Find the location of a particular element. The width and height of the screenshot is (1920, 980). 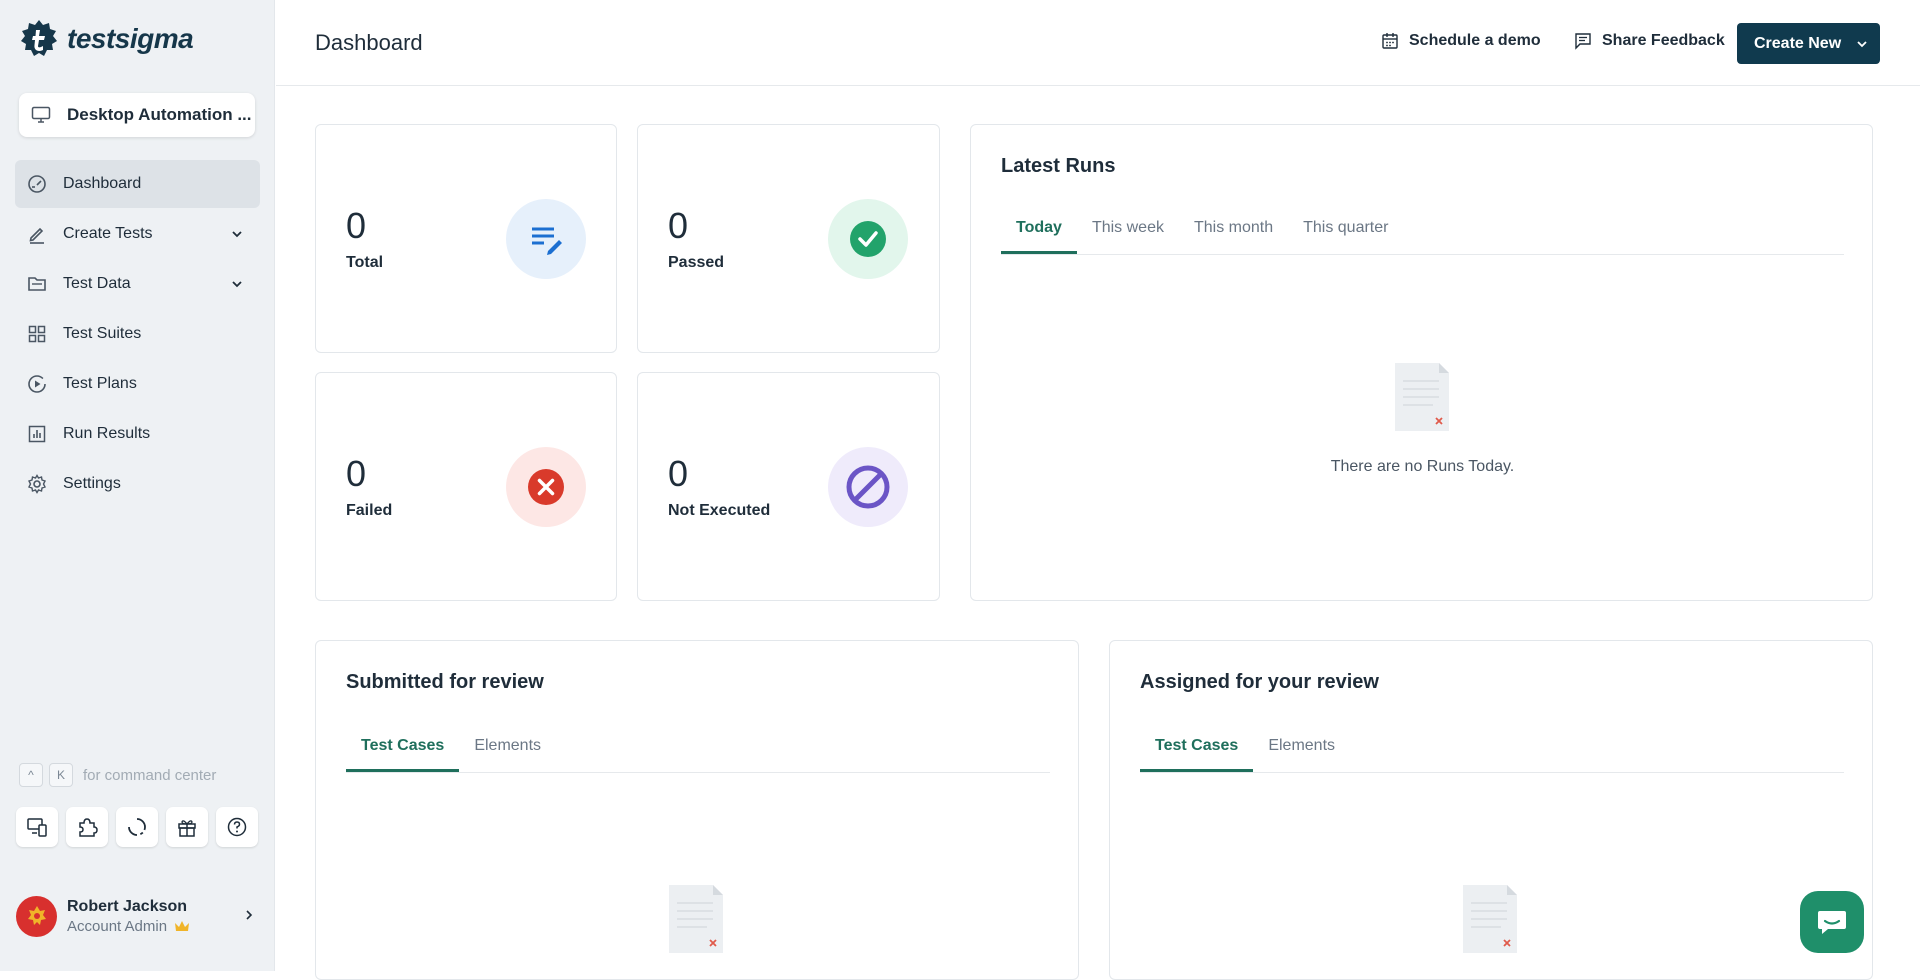

logo: testsigma is located at coordinates (106, 39).